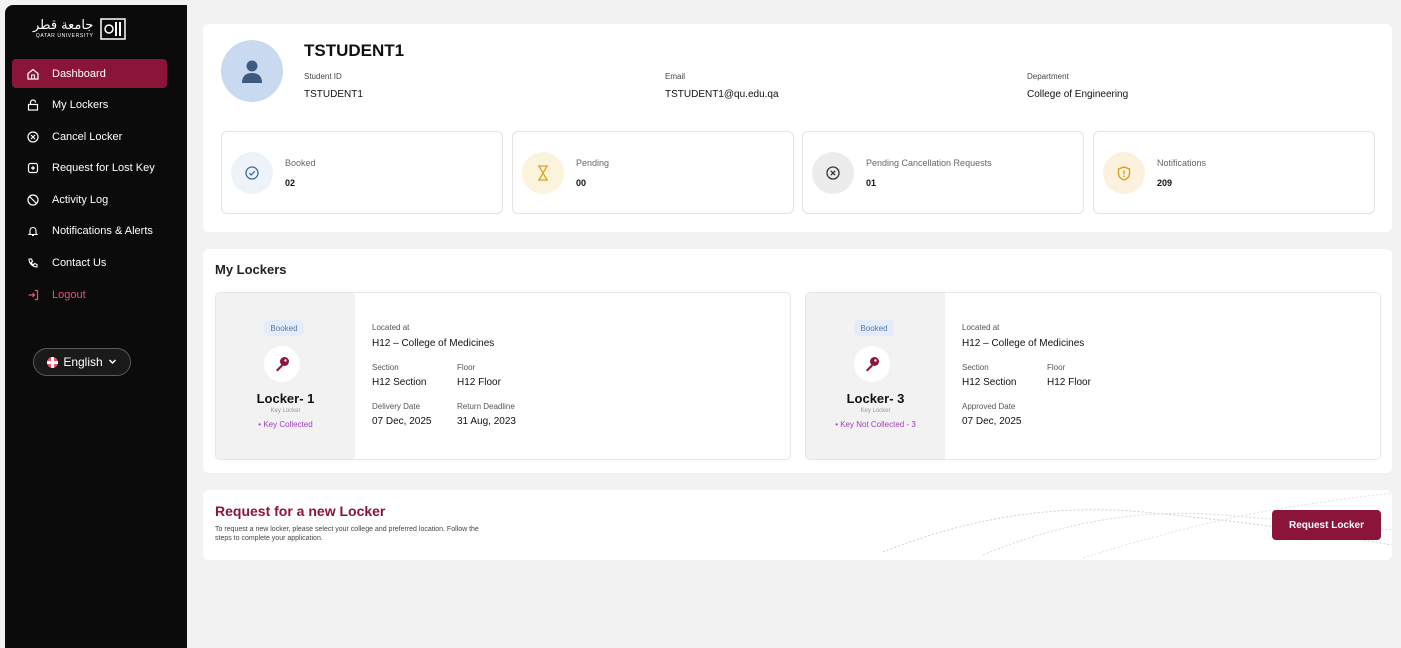 This screenshot has width=1401, height=648. I want to click on email-block: Email TSTUDENT1@qu.edu.qa, so click(722, 86).